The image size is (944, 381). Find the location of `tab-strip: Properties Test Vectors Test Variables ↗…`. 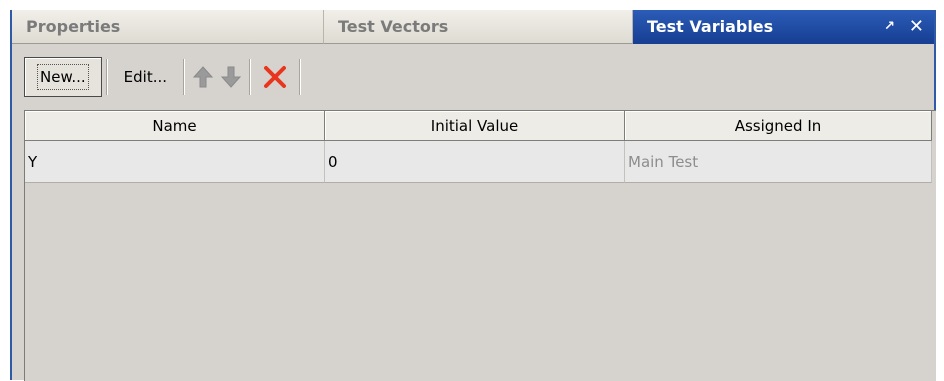

tab-strip: Properties Test Vectors Test Variables ↗… is located at coordinates (473, 27).